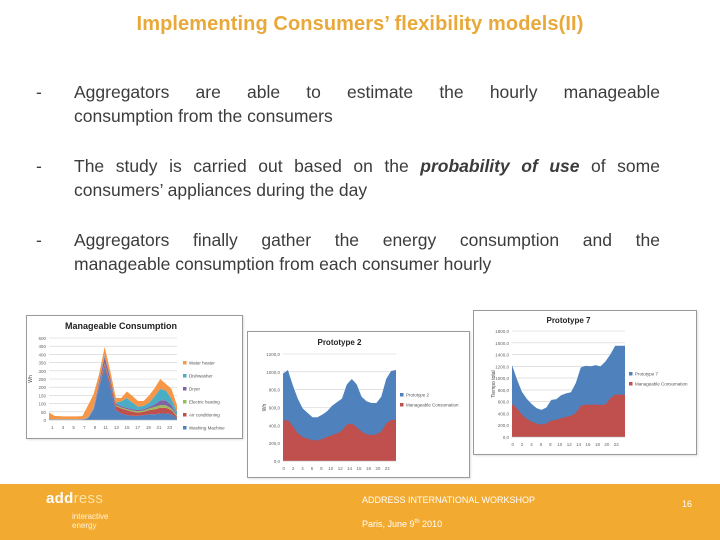 This screenshot has height=540, width=720. Describe the element at coordinates (44, 420) in the screenshot. I see `y-tick-label: 0` at that location.